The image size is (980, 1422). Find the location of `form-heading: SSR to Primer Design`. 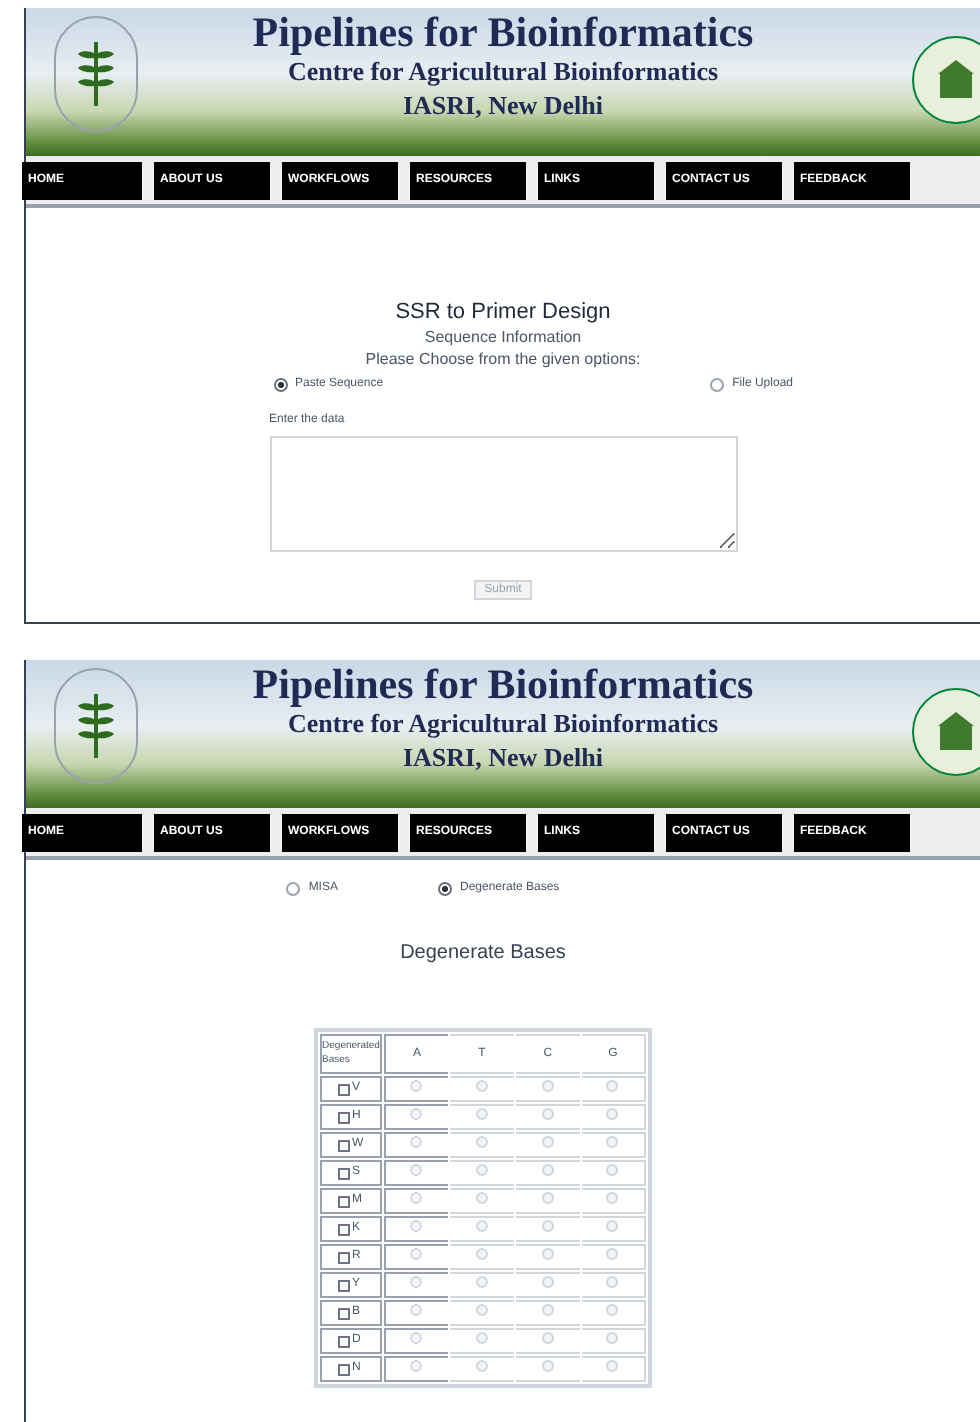

form-heading: SSR to Primer Design is located at coordinates (503, 313).